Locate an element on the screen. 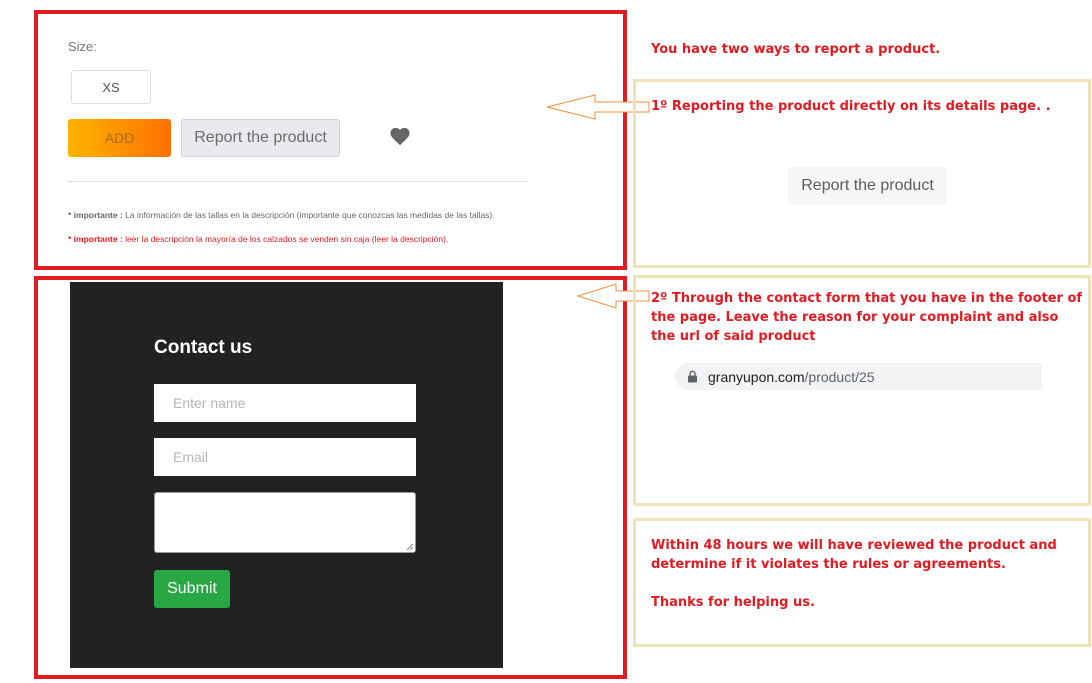 Image resolution: width=1092 pixels, height=683 pixels. instructions-heading: You have two ways to report a product. is located at coordinates (796, 49).